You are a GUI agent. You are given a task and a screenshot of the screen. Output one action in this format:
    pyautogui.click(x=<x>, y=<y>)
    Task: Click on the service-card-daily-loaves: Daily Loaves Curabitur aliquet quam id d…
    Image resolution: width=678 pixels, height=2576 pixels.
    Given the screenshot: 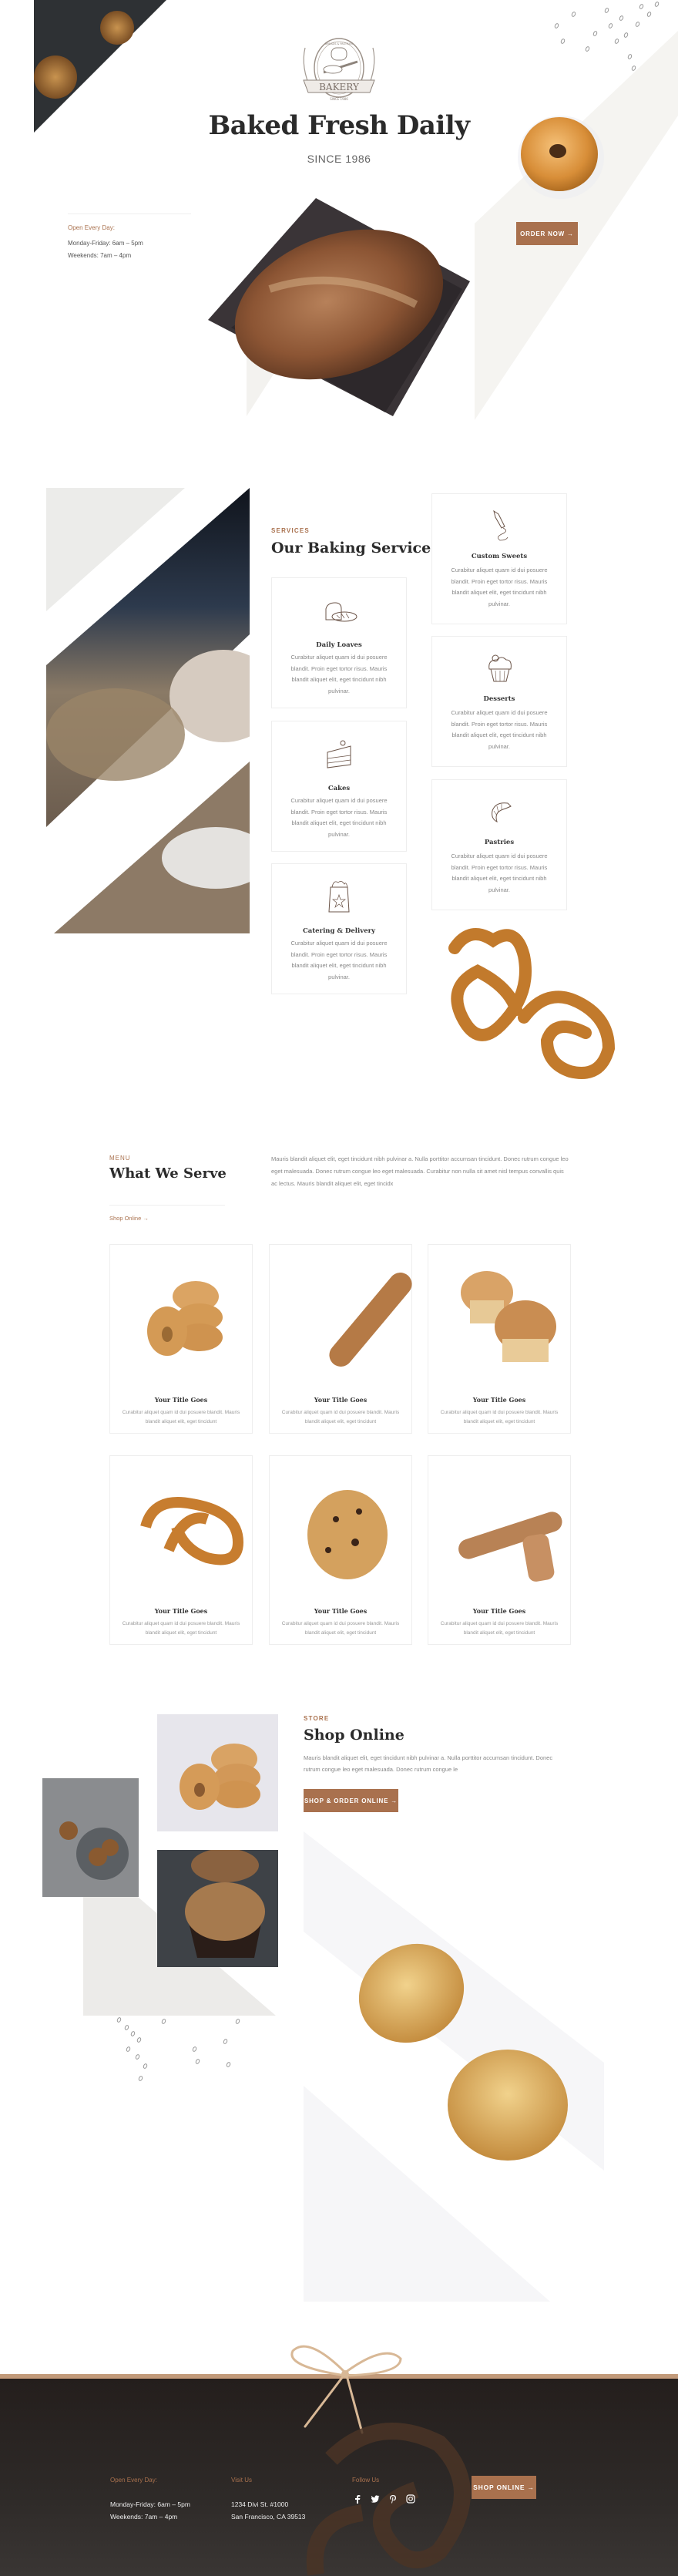 What is the action you would take?
    pyautogui.click(x=339, y=642)
    